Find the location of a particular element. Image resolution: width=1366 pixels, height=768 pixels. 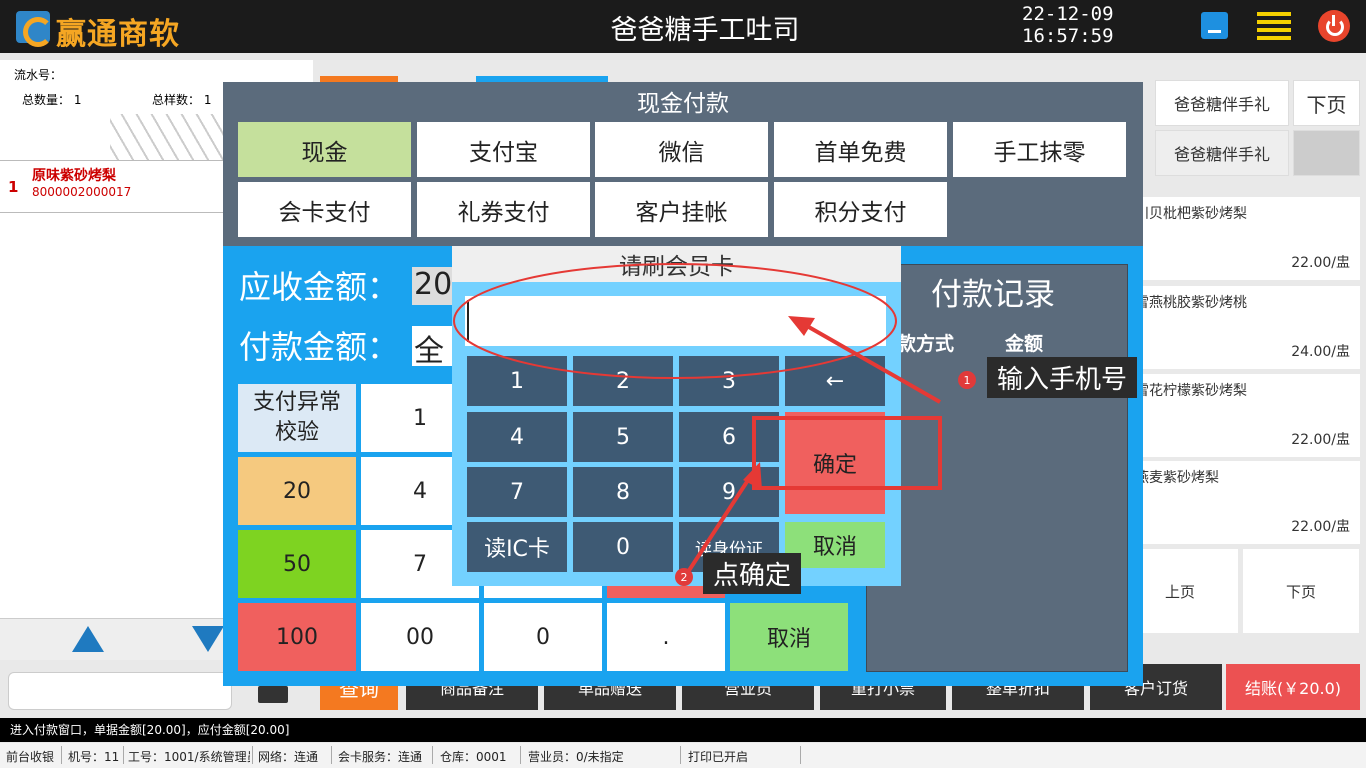

step-1-badge: 1 is located at coordinates (967, 380).